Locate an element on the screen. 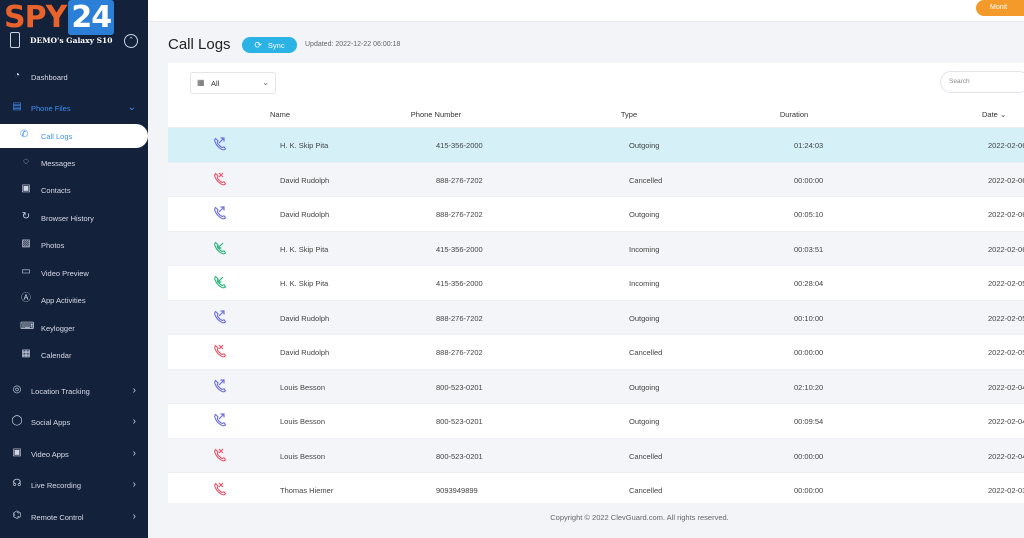 The image size is (1024, 538). sync-button: ⟳ Sync is located at coordinates (269, 45).